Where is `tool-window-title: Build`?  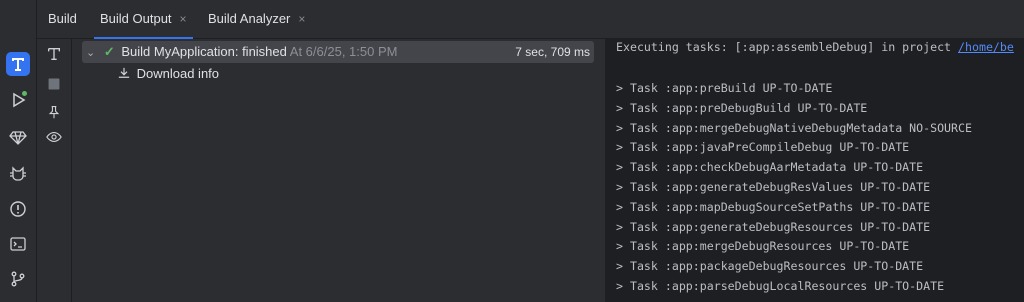 tool-window-title: Build is located at coordinates (62, 19).